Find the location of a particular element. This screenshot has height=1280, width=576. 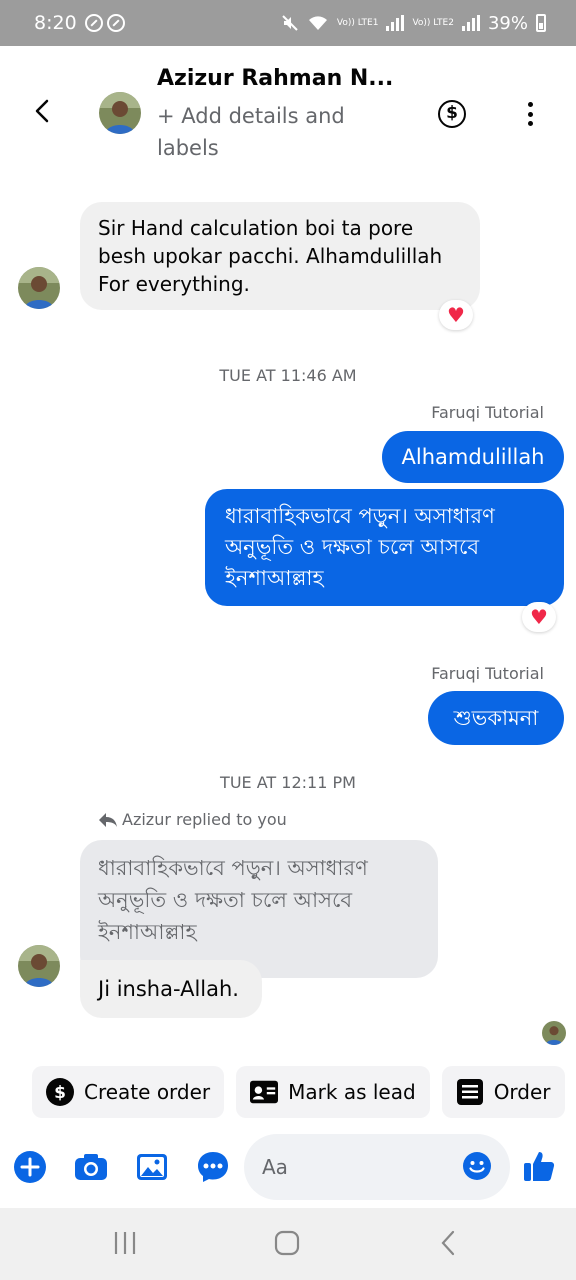

add-details-link: + Add details and labels is located at coordinates (272, 132).